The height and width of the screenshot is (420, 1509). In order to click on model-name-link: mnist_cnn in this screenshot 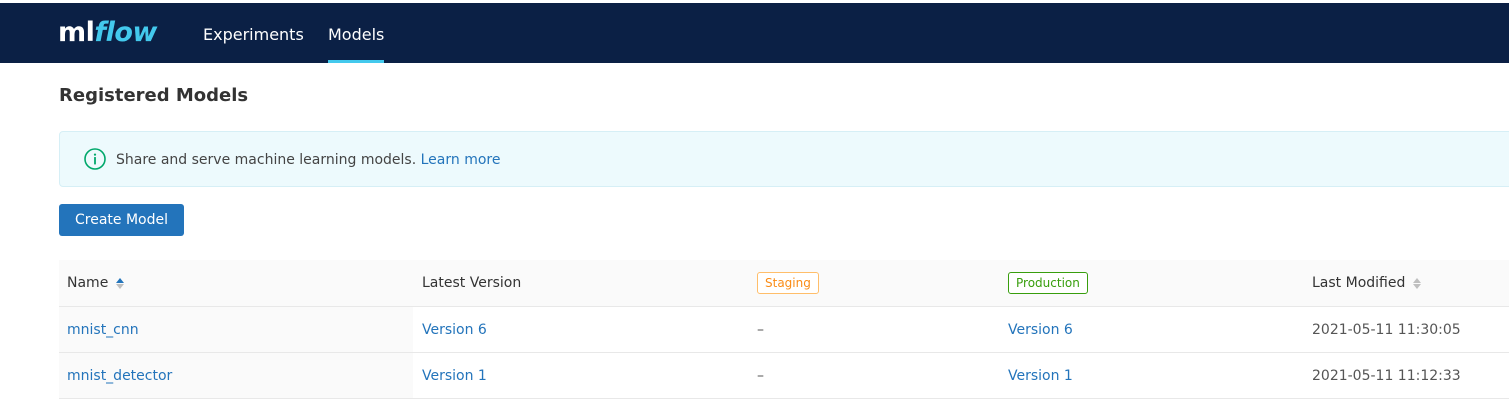, I will do `click(103, 330)`.